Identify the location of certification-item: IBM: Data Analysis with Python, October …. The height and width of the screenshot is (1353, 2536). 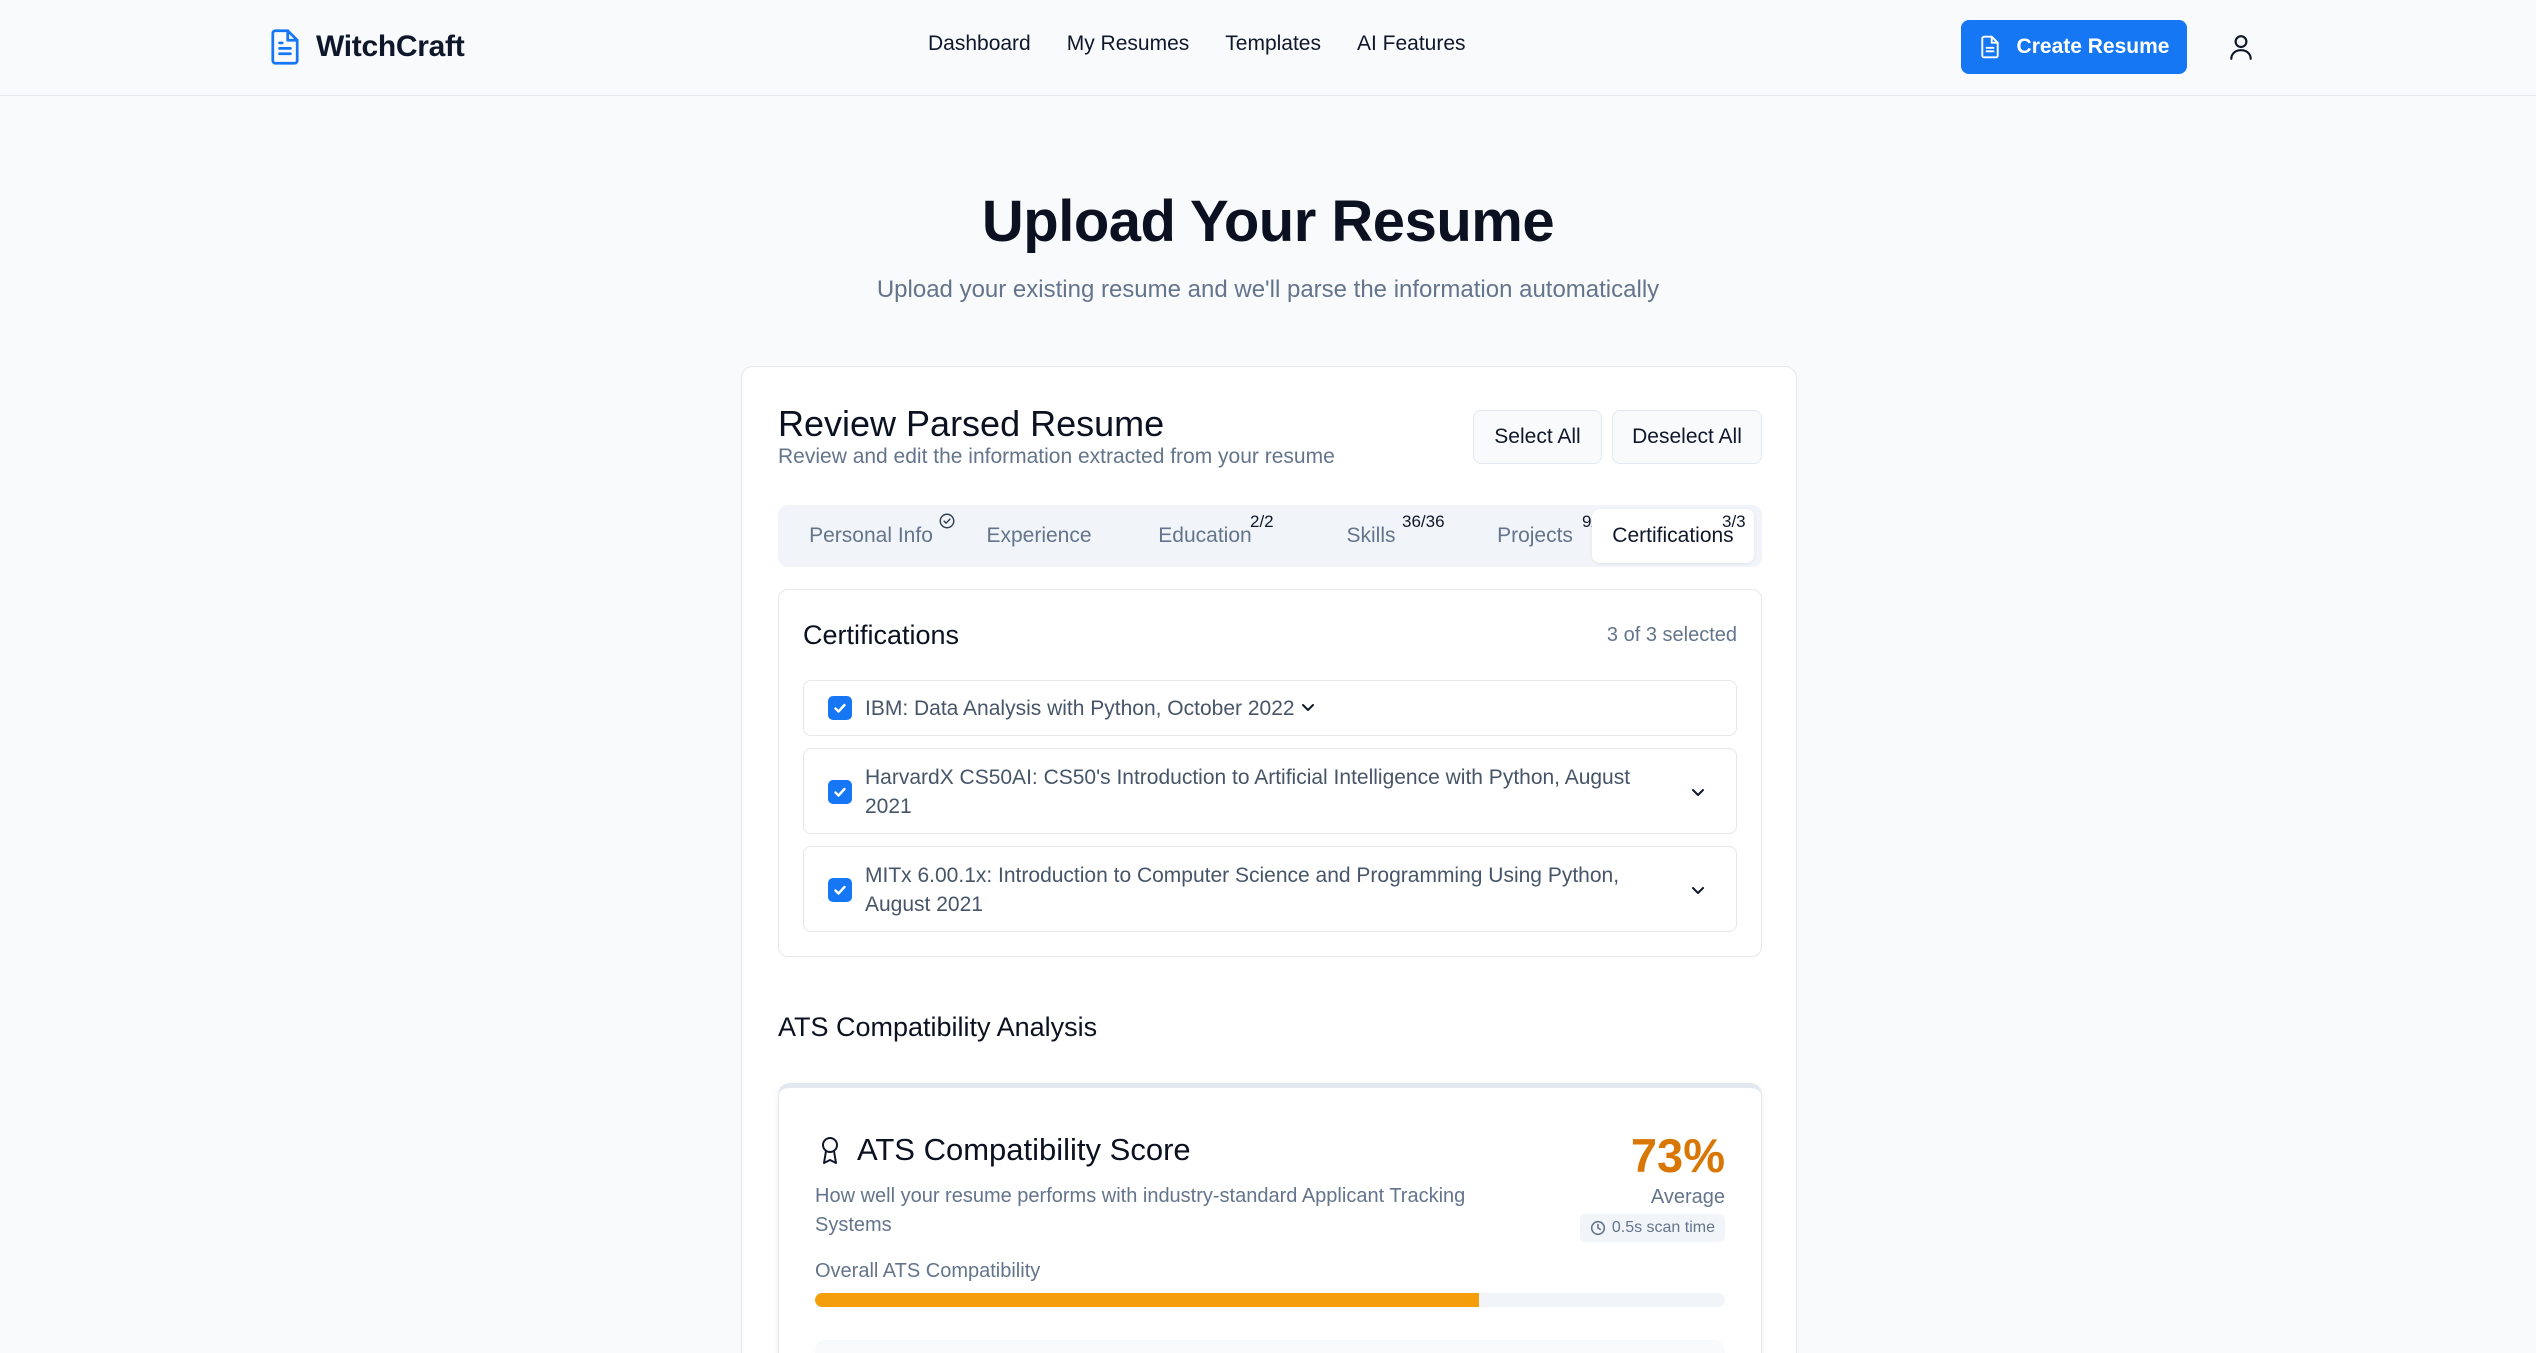
(1270, 708).